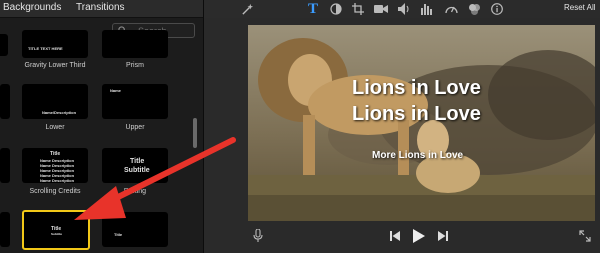  Describe the element at coordinates (336, 9) in the screenshot. I see `color-balance-icon` at that location.